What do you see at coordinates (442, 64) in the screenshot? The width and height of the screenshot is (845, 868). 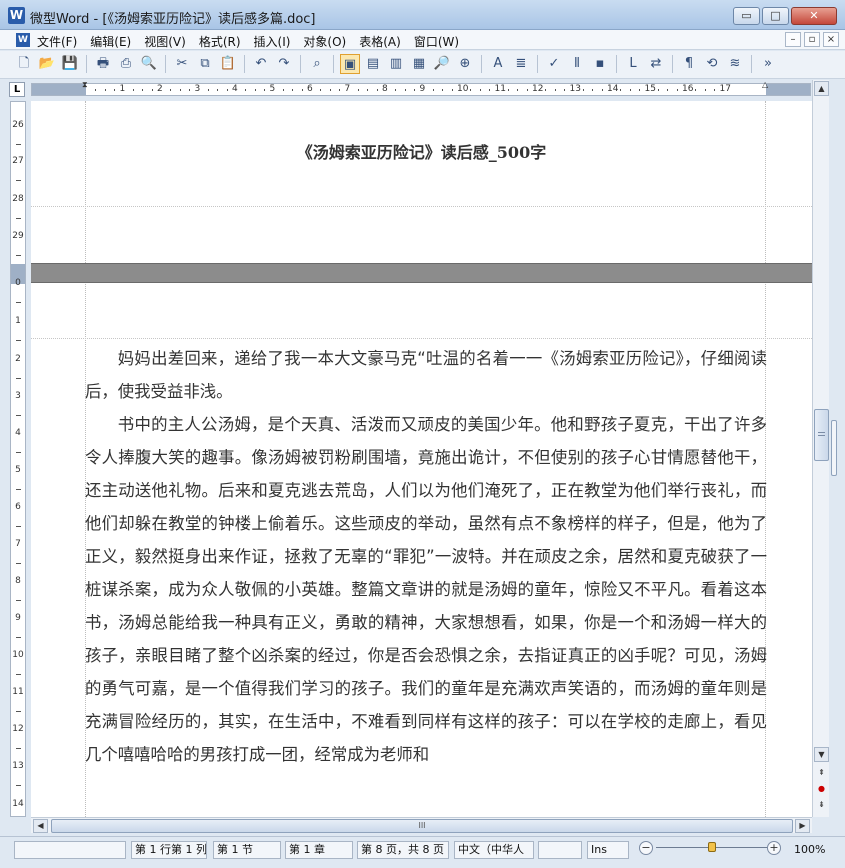 I see `zoom-icon: 🔎` at bounding box center [442, 64].